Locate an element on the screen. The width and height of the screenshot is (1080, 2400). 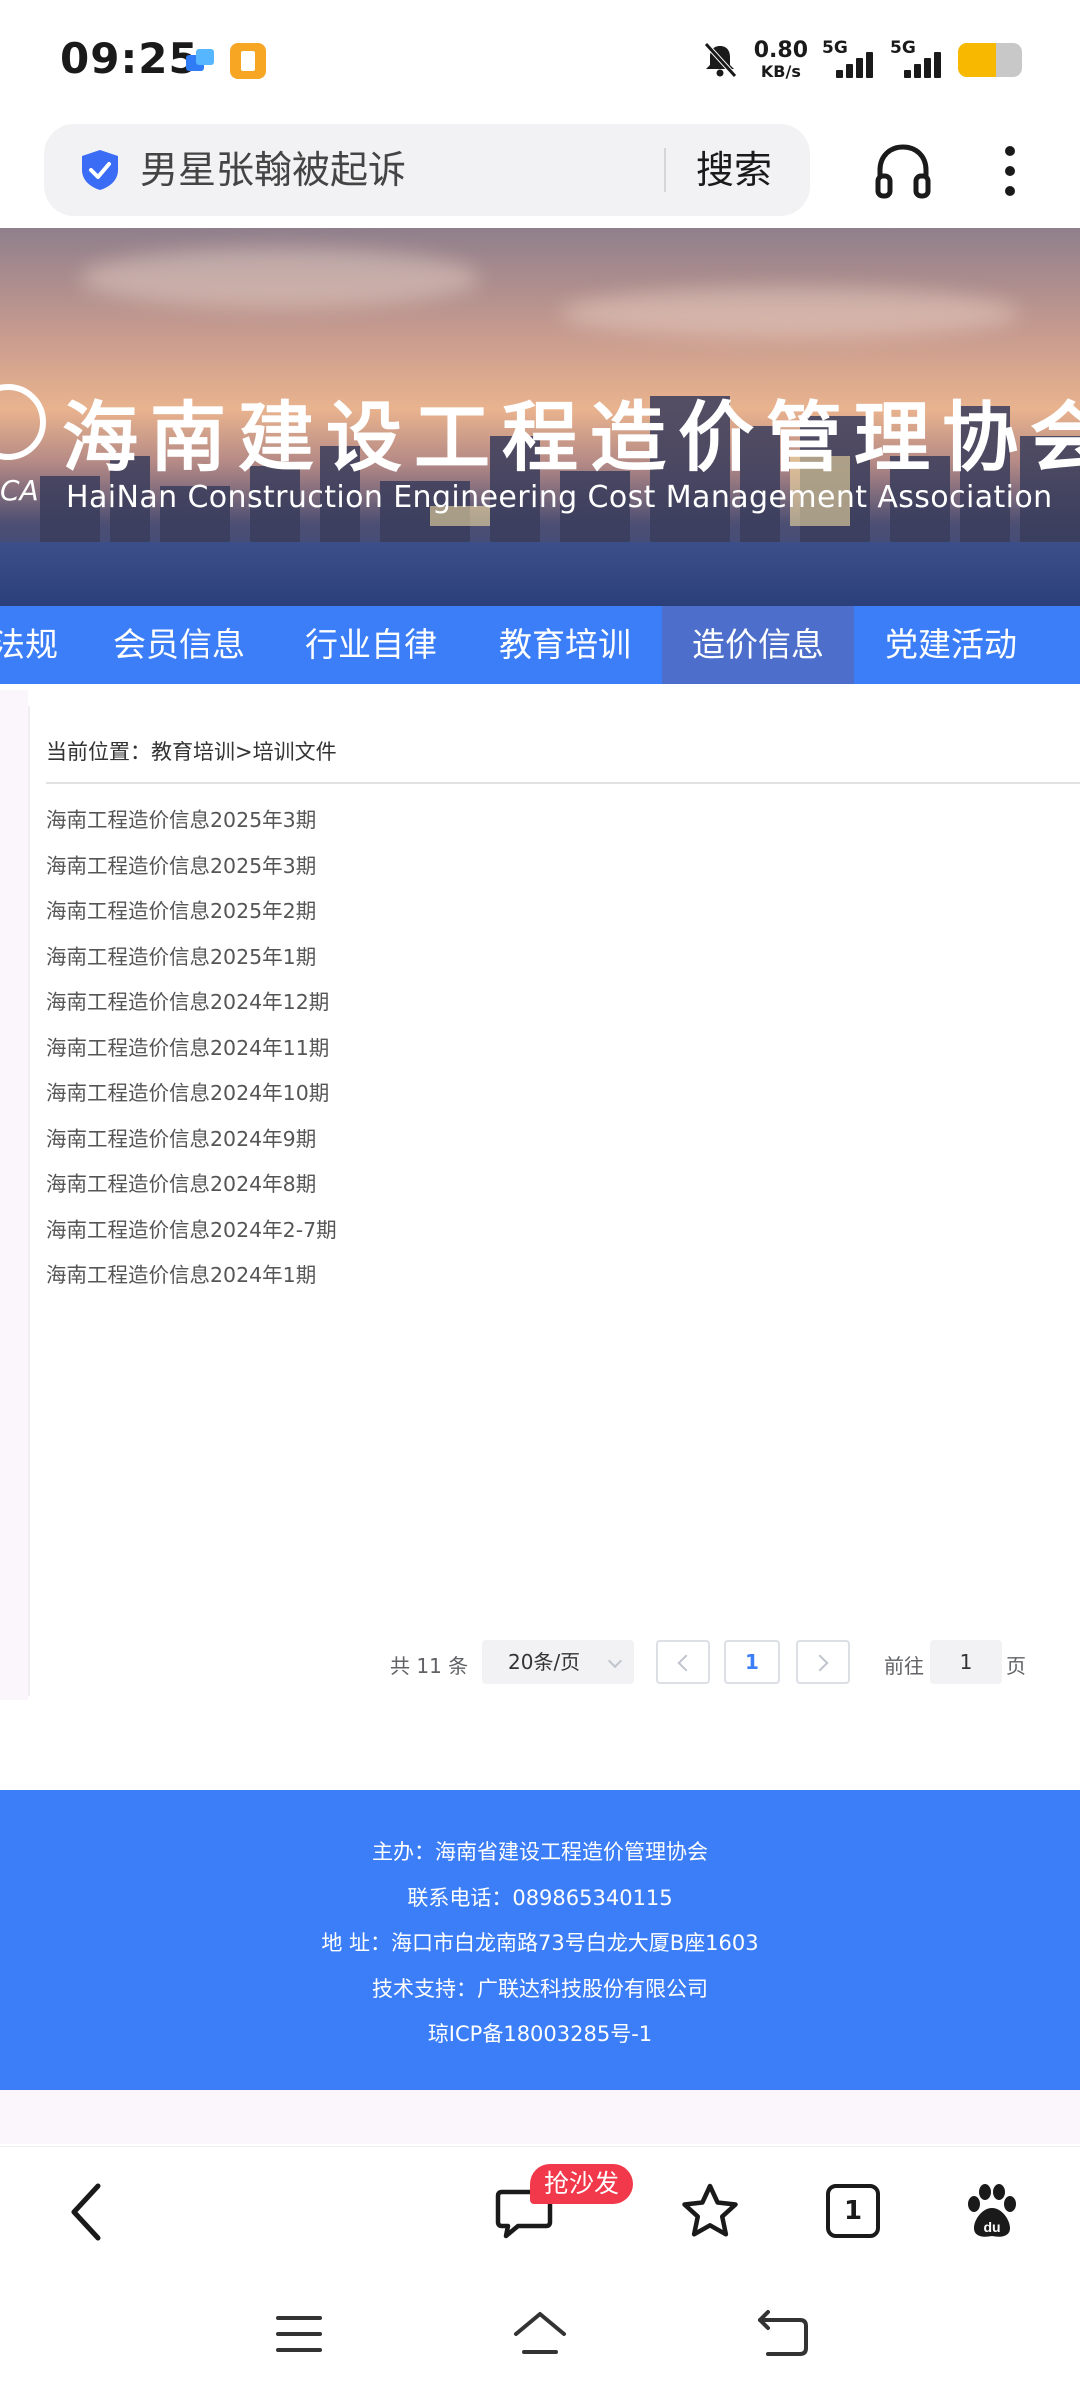
logo-abbreviation: CA is located at coordinates (19, 490).